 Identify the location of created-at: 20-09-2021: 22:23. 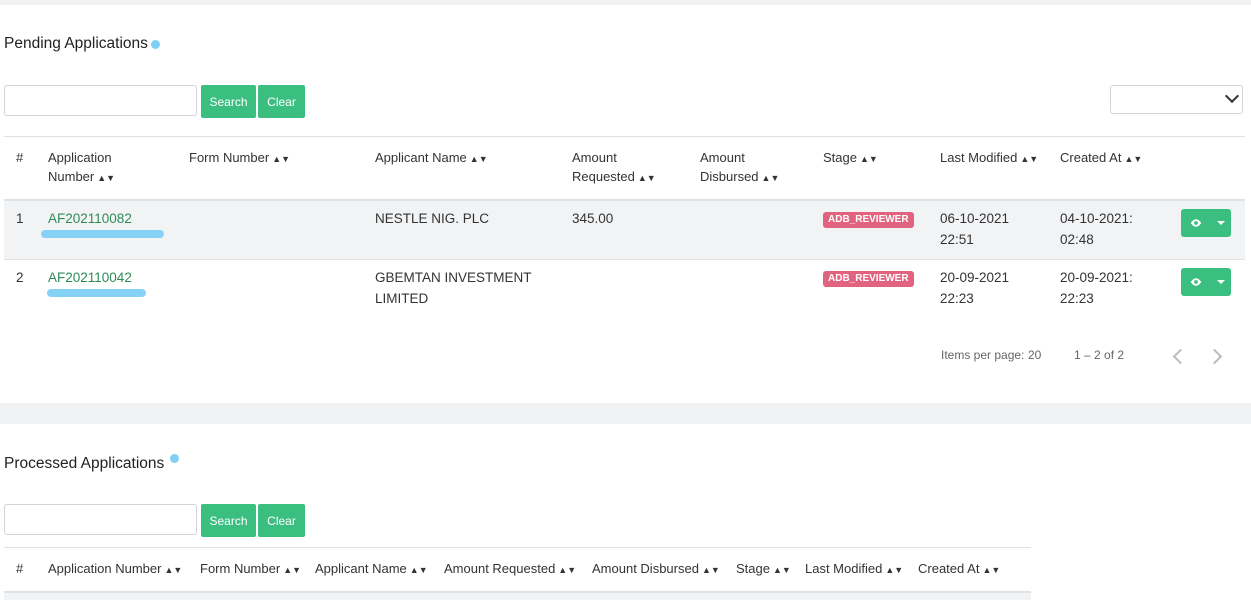
(1096, 288).